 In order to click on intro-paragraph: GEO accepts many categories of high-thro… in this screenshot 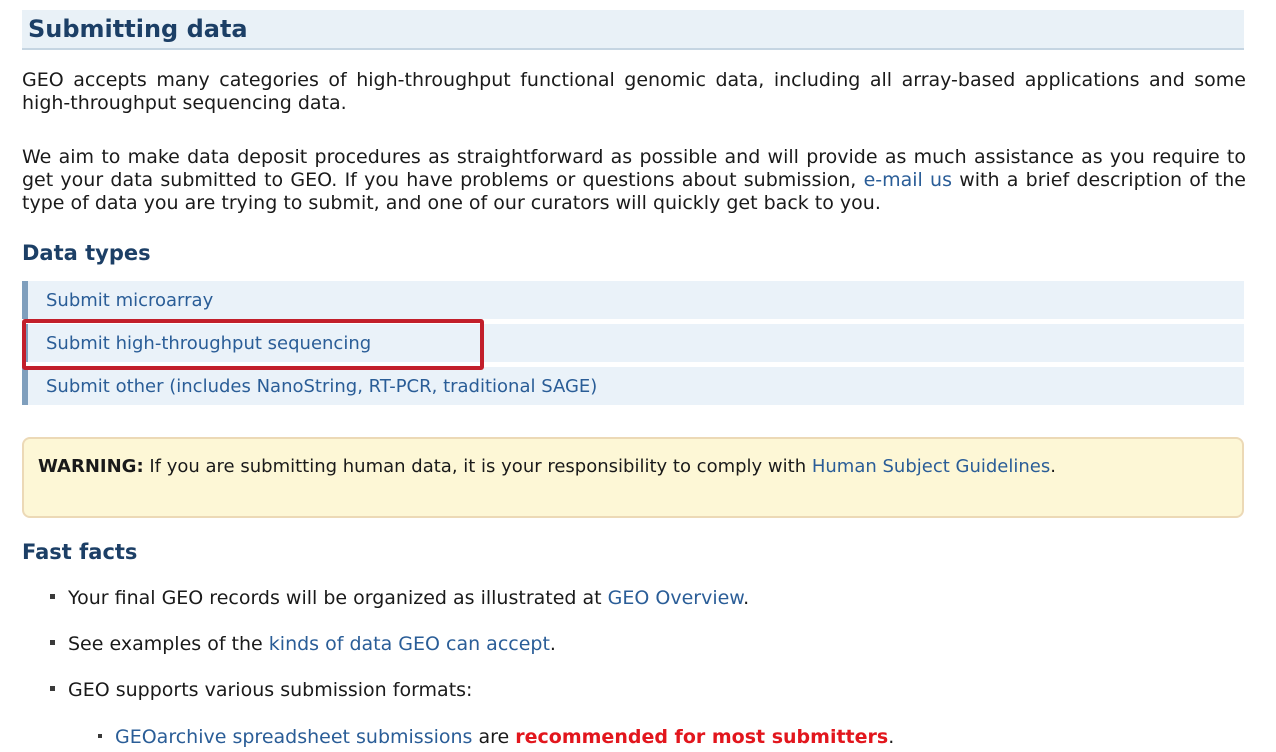, I will do `click(634, 91)`.